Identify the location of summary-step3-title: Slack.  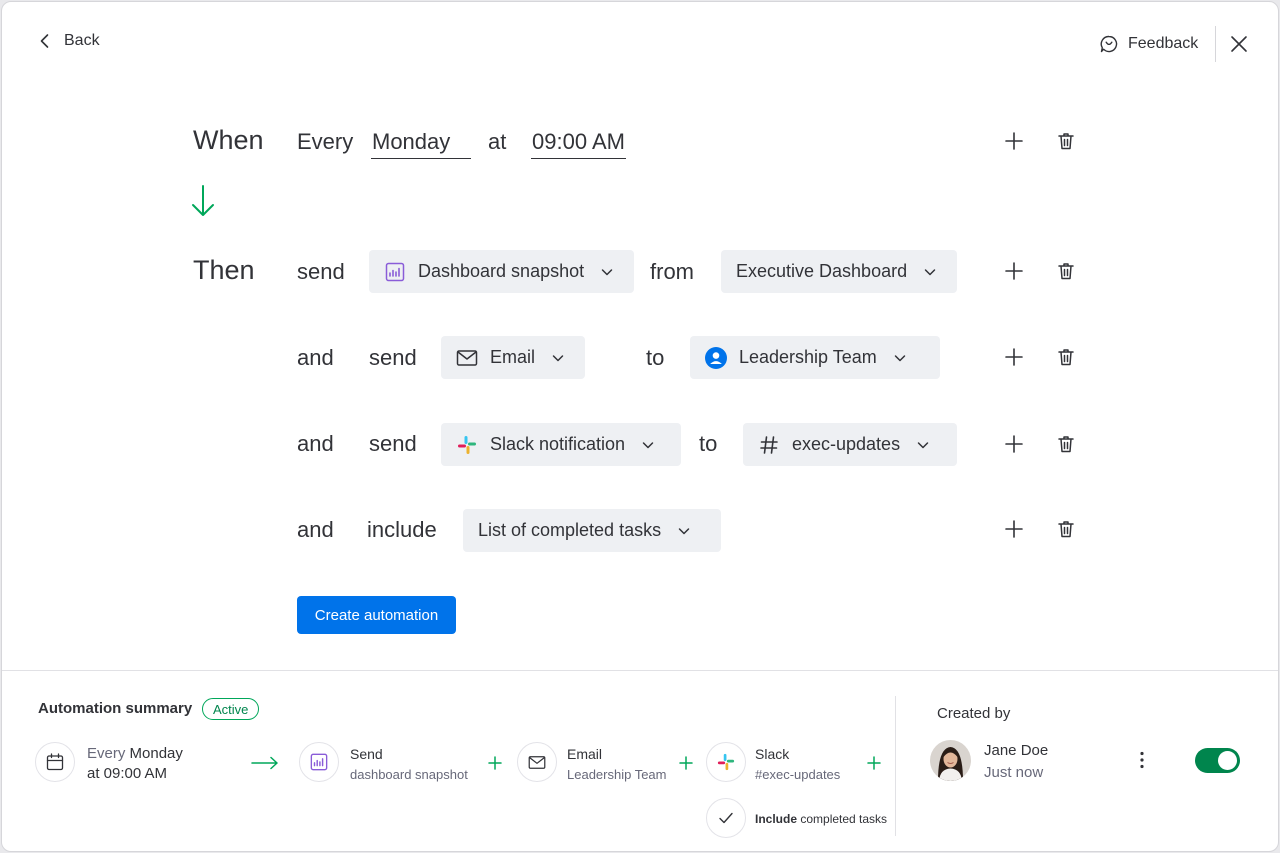
(772, 754).